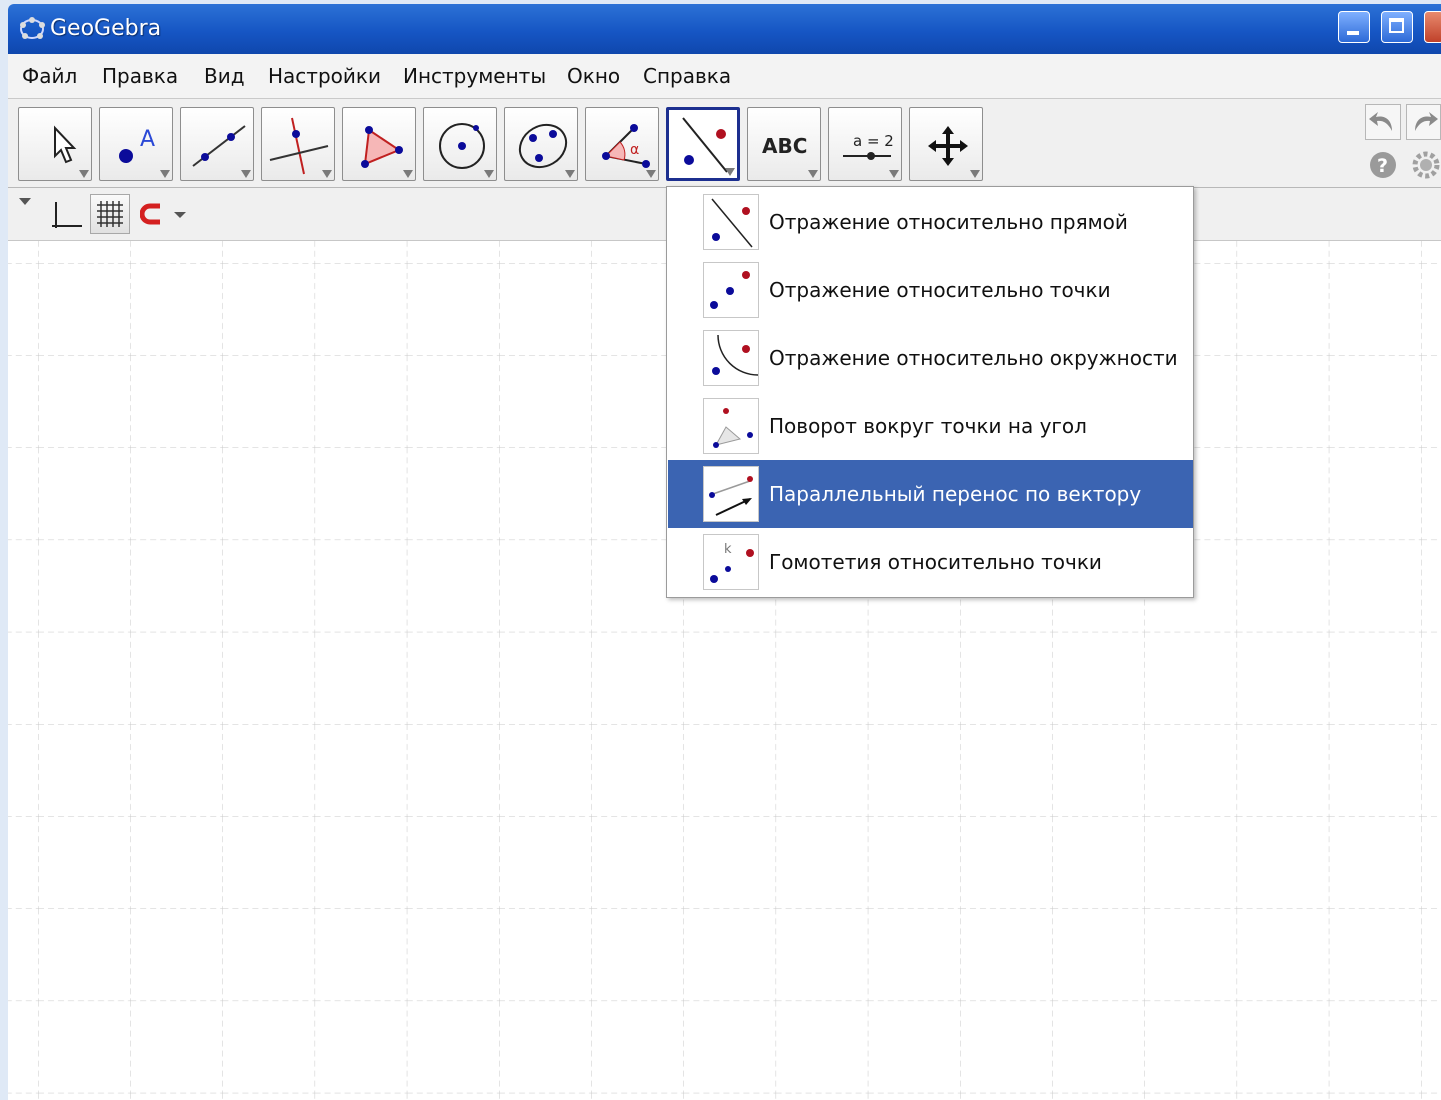  I want to click on window-title: GeoGebra, so click(106, 28).